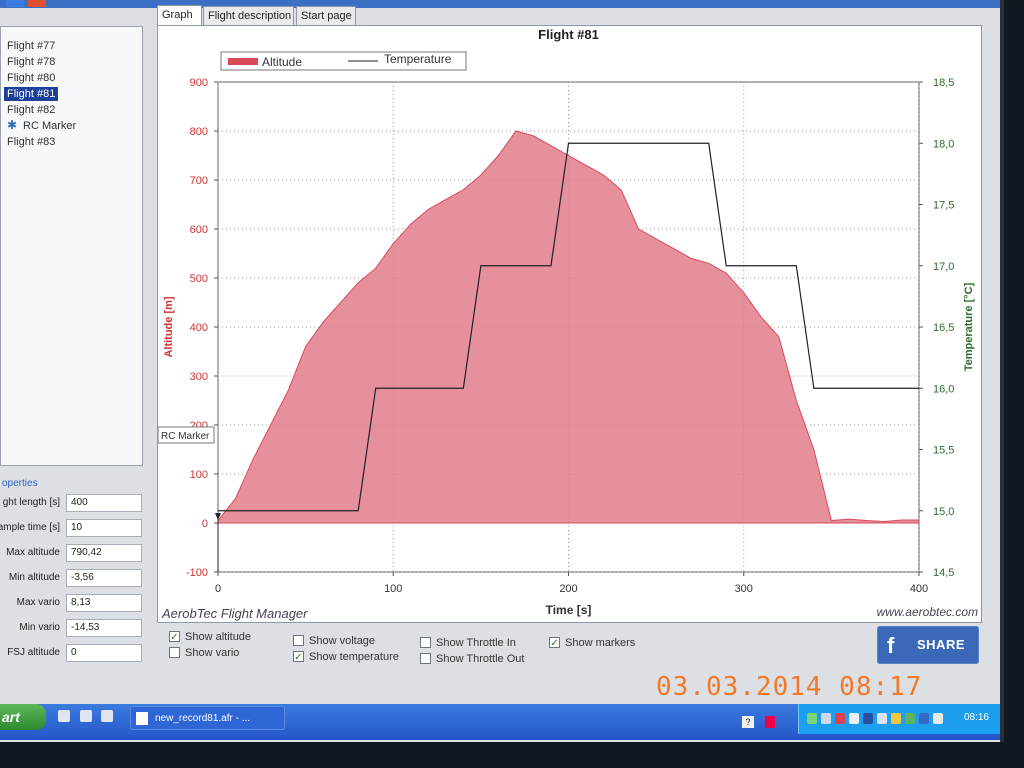 The height and width of the screenshot is (768, 1024). I want to click on y-tick-label: 700, so click(199, 181).